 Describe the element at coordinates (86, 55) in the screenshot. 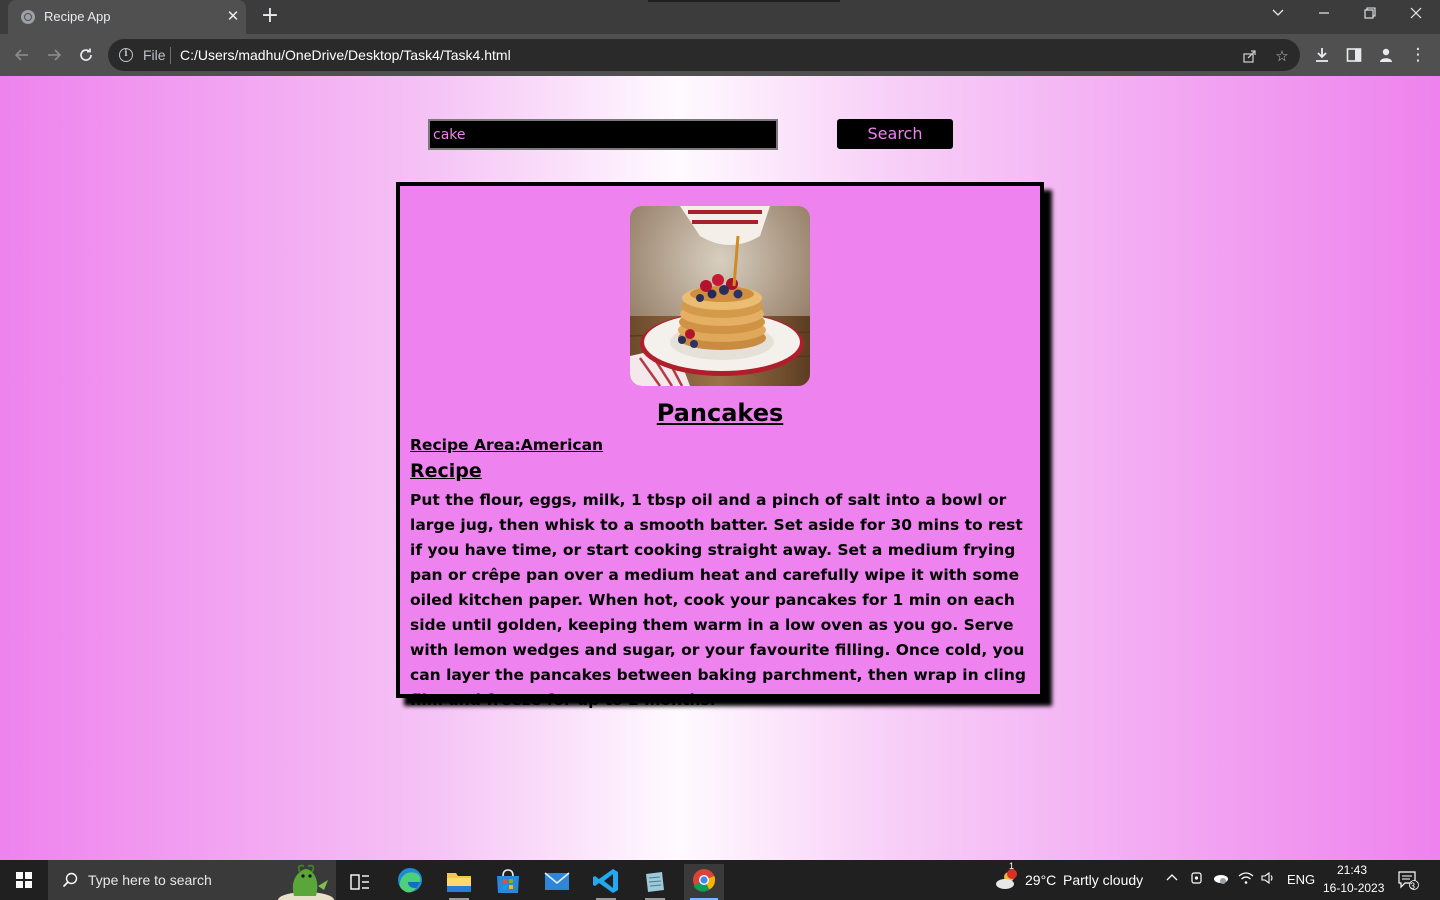

I see `reload-icon` at that location.